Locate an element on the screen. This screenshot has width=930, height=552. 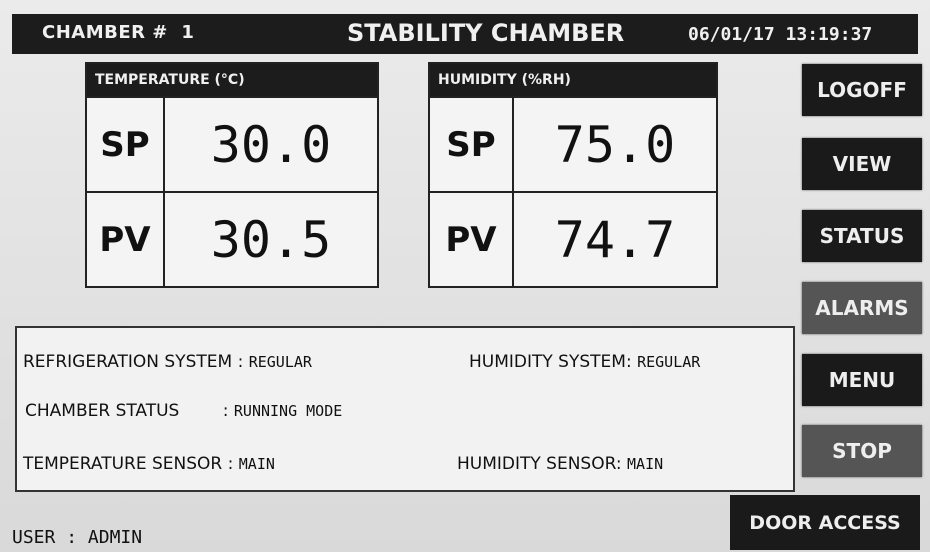
temperature-sensor-label: TEMPERATURE SENSOR : is located at coordinates (128, 464).